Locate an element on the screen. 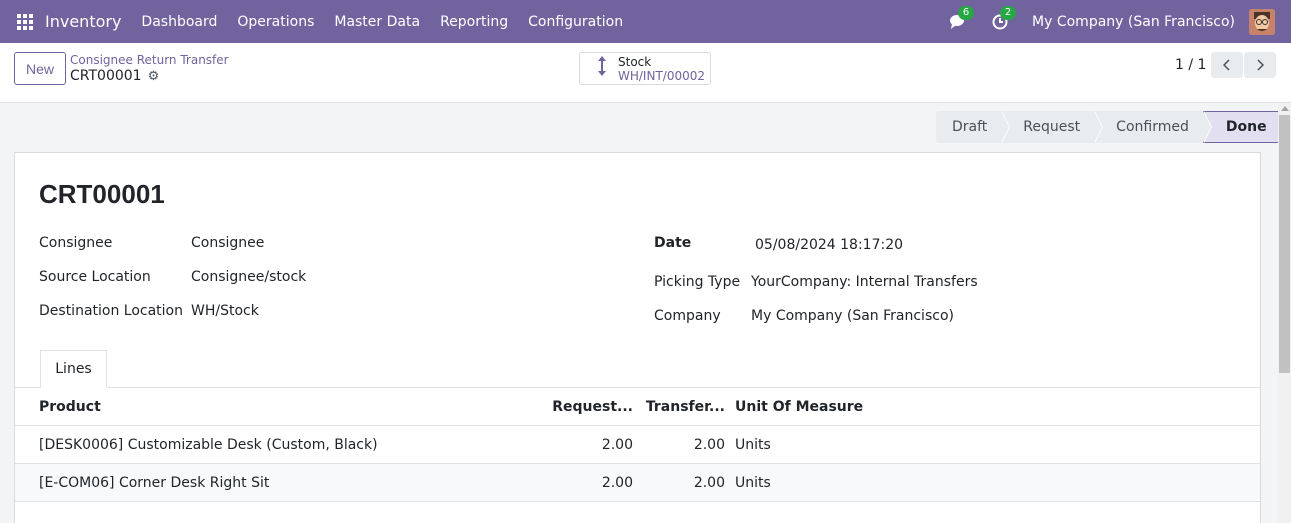 The image size is (1291, 523). messages-badge: 6 is located at coordinates (966, 12).